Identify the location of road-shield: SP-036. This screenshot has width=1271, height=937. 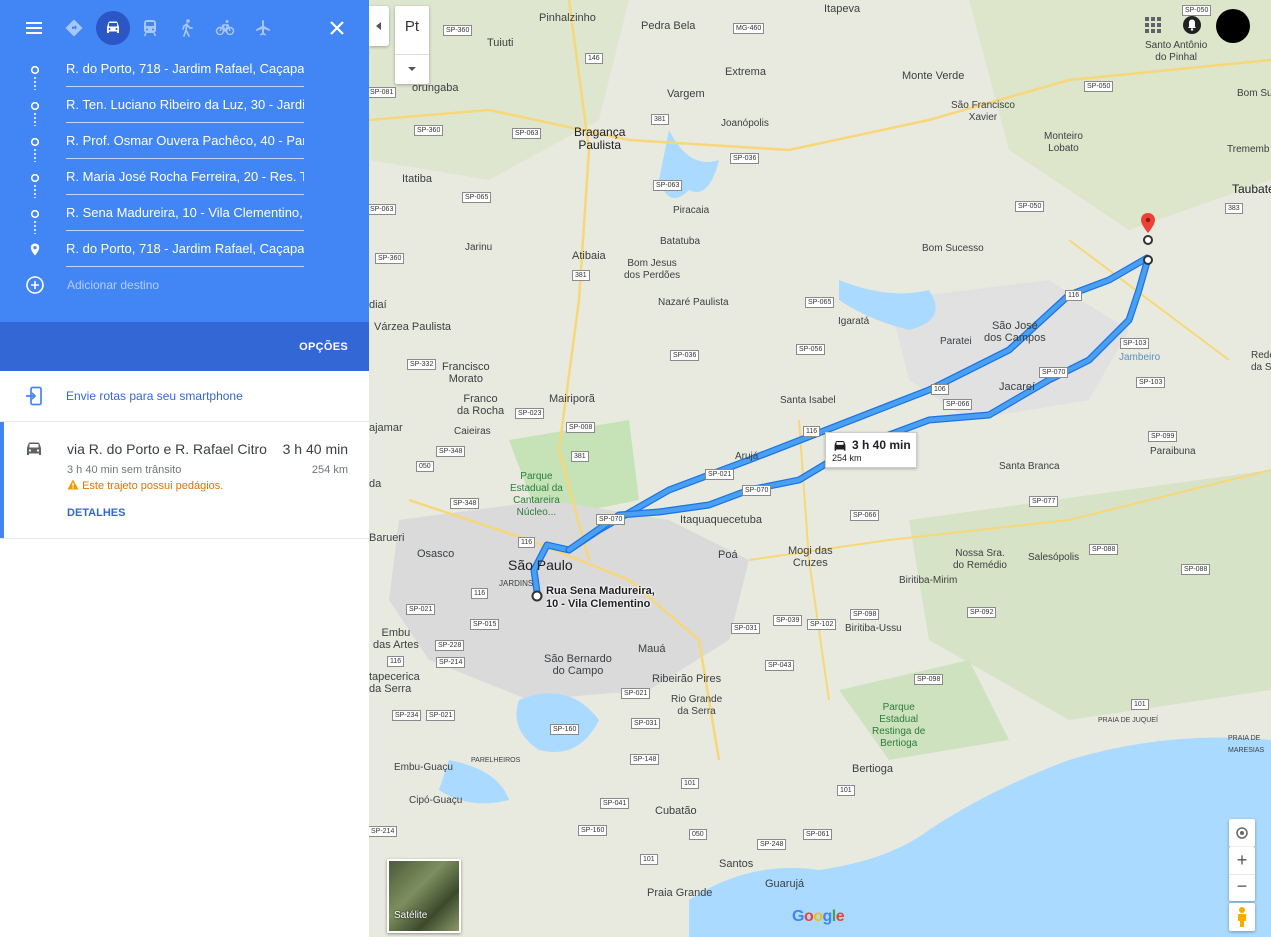
(745, 158).